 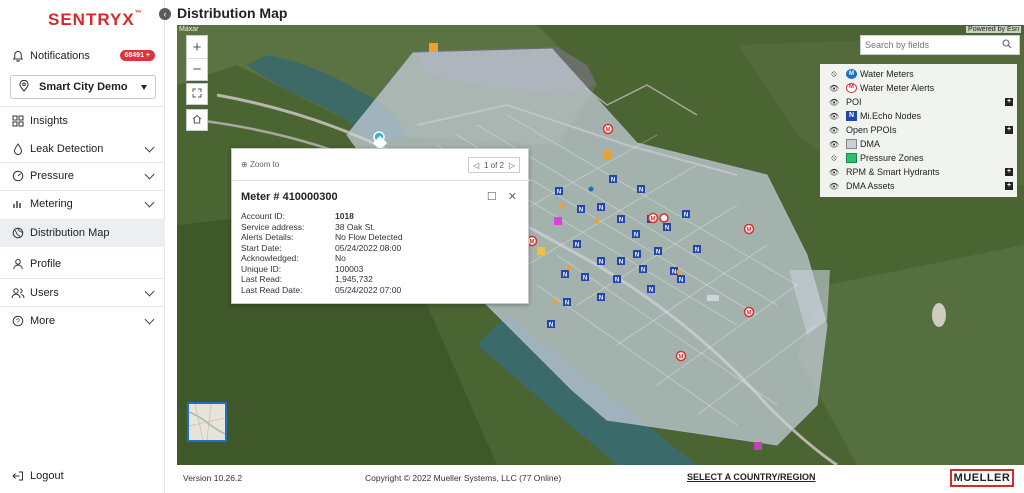 What do you see at coordinates (918, 144) in the screenshot?
I see `layer-row: 👁 DMA` at bounding box center [918, 144].